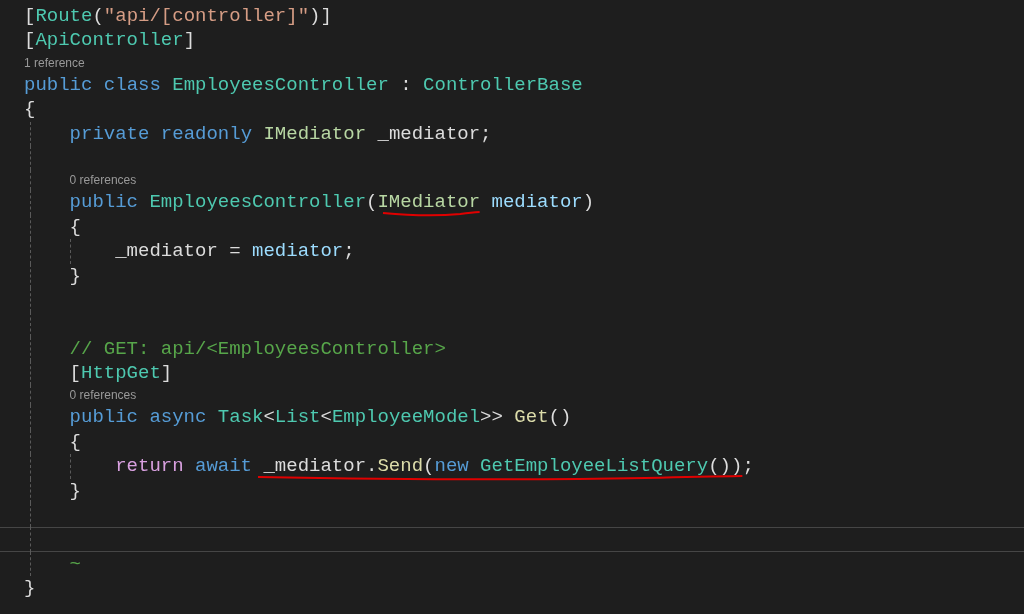 The height and width of the screenshot is (614, 1024). I want to click on keyword-token: private, so click(109, 133).